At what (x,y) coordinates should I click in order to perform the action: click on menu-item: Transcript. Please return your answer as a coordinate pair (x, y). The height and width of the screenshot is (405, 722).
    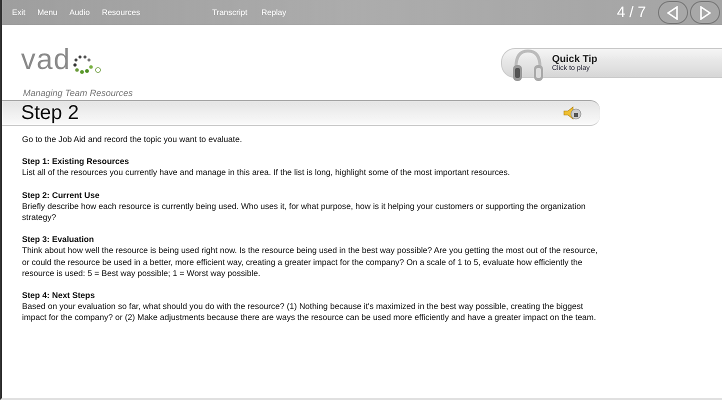
    Looking at the image, I should click on (230, 12).